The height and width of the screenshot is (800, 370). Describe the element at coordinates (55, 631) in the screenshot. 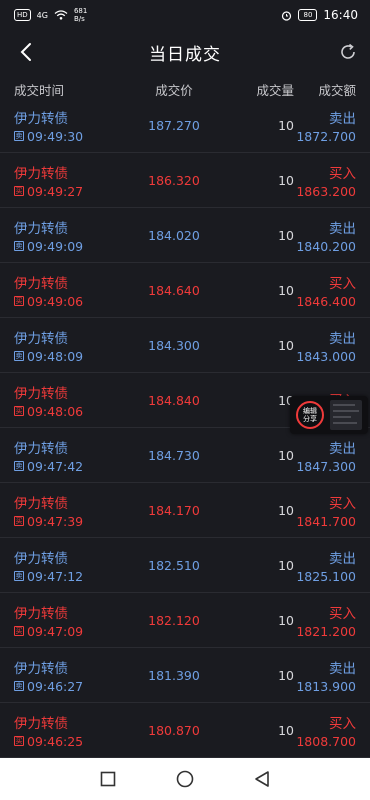

I see `trade-time: 09:47:09` at that location.